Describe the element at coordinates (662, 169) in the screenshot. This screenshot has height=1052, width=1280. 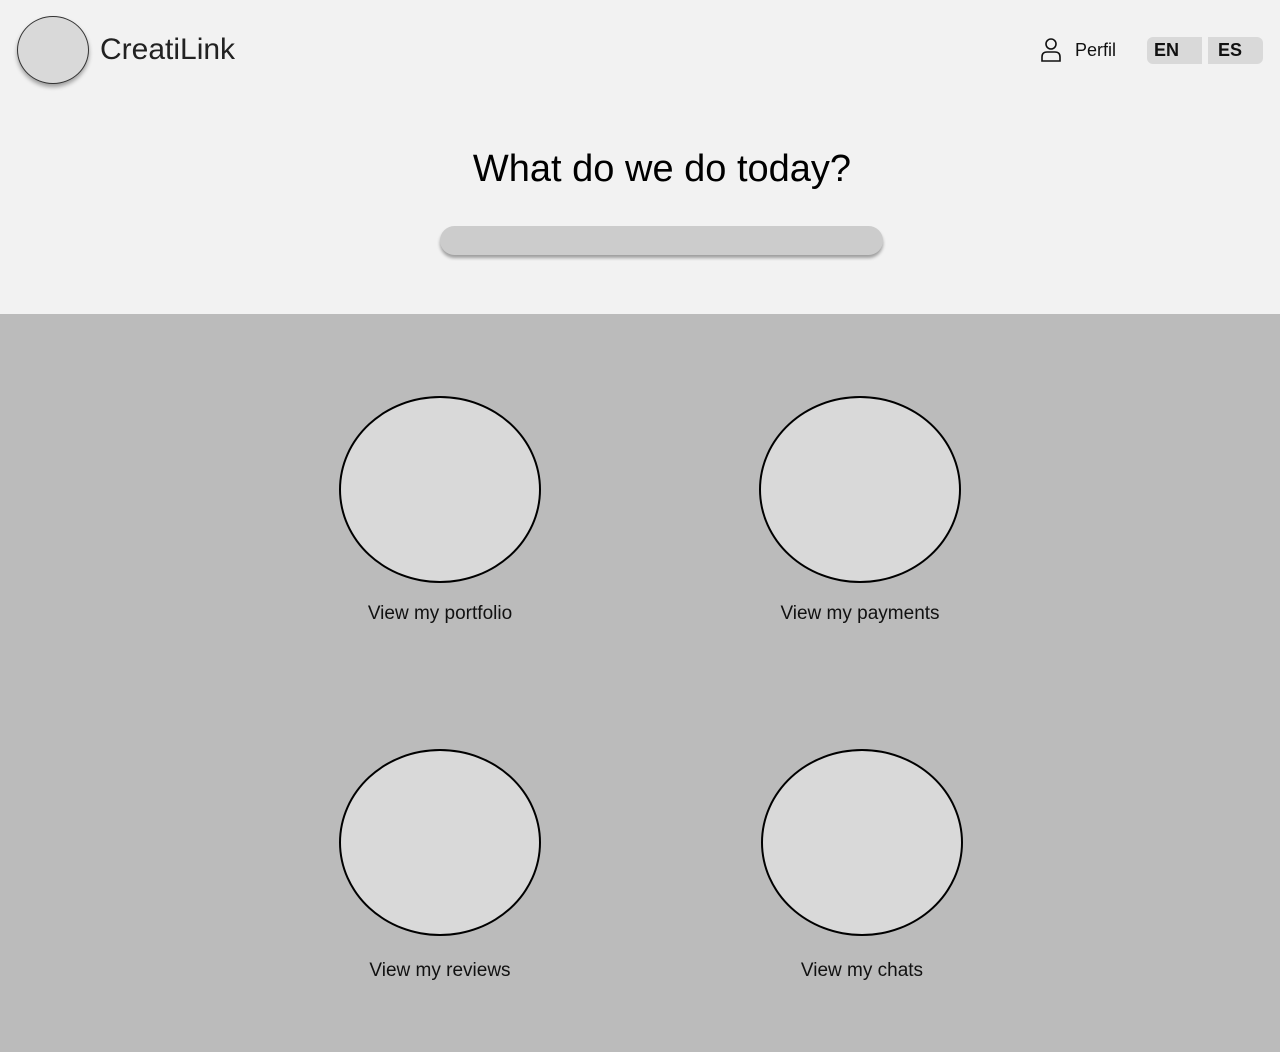
I see `page-title: What do we do today?` at that location.